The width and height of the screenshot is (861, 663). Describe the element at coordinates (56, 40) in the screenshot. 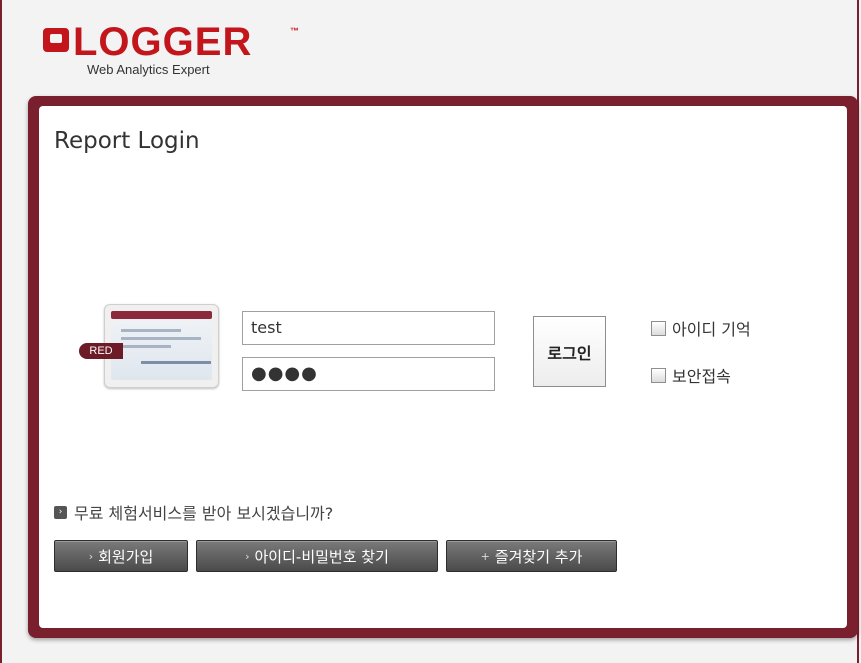

I see `logo-mark-icon` at that location.